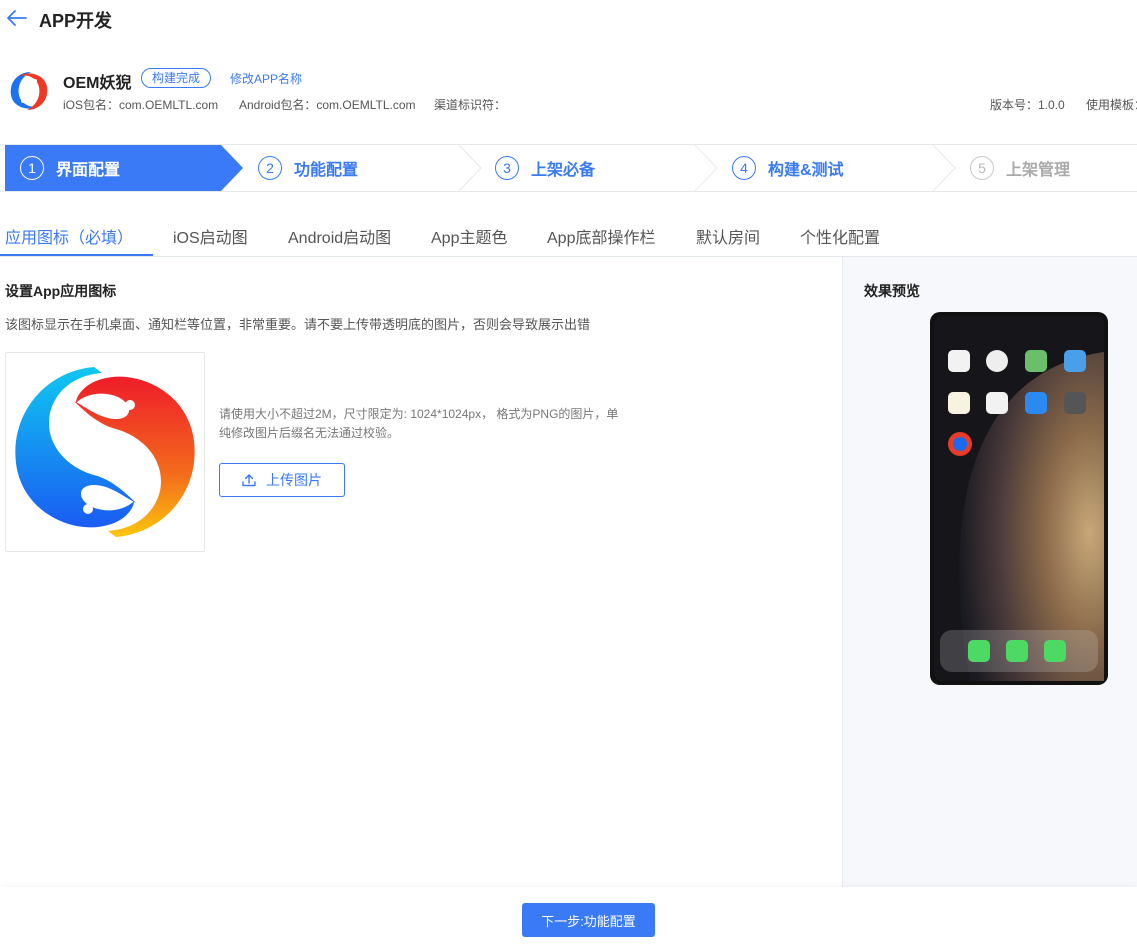 Image resolution: width=1137 pixels, height=949 pixels. I want to click on tab-android-launch: Android启动图, so click(339, 236).